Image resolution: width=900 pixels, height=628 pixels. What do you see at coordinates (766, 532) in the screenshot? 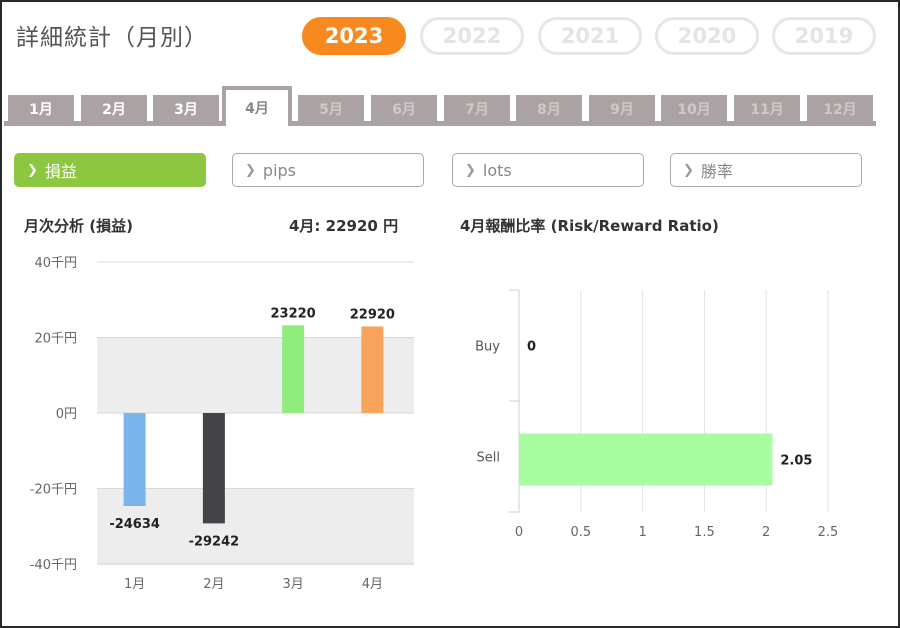
I see `x-tick-label: 2` at bounding box center [766, 532].